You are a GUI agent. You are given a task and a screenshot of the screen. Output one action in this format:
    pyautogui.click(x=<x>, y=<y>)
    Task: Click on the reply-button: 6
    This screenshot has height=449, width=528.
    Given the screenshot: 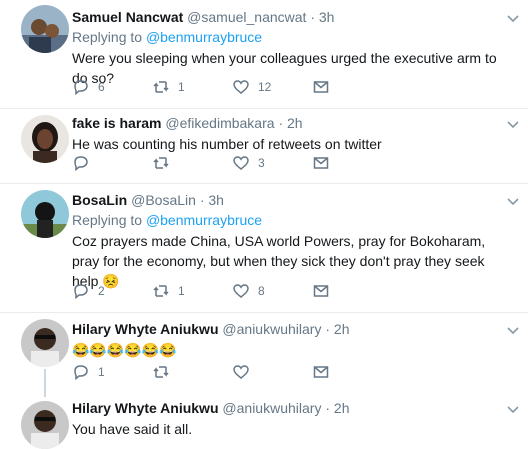 What is the action you would take?
    pyautogui.click(x=112, y=87)
    